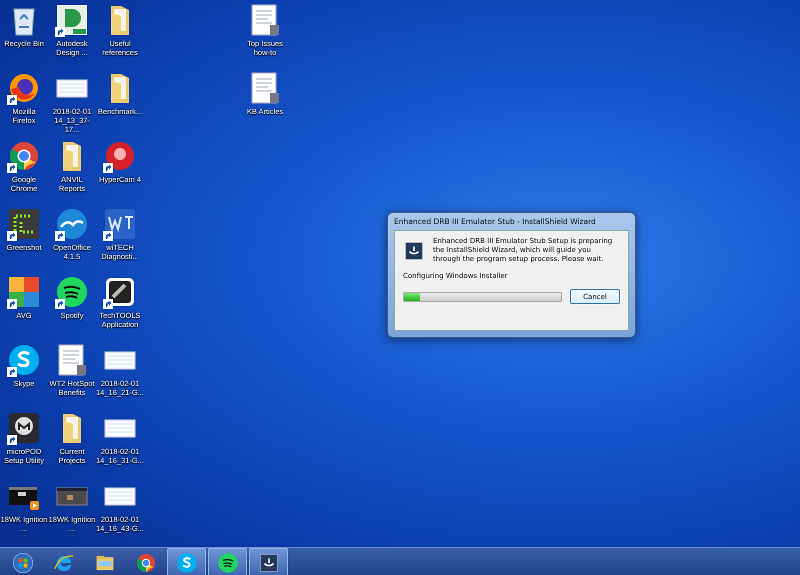  Describe the element at coordinates (23, 563) in the screenshot. I see `start-button-icon` at that location.